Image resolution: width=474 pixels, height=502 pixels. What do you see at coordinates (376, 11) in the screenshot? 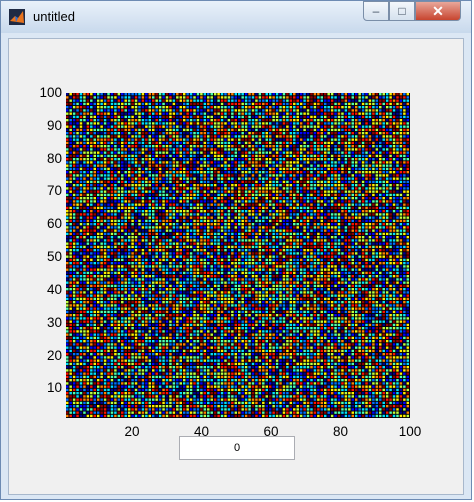
I see `minimize-button: –` at bounding box center [376, 11].